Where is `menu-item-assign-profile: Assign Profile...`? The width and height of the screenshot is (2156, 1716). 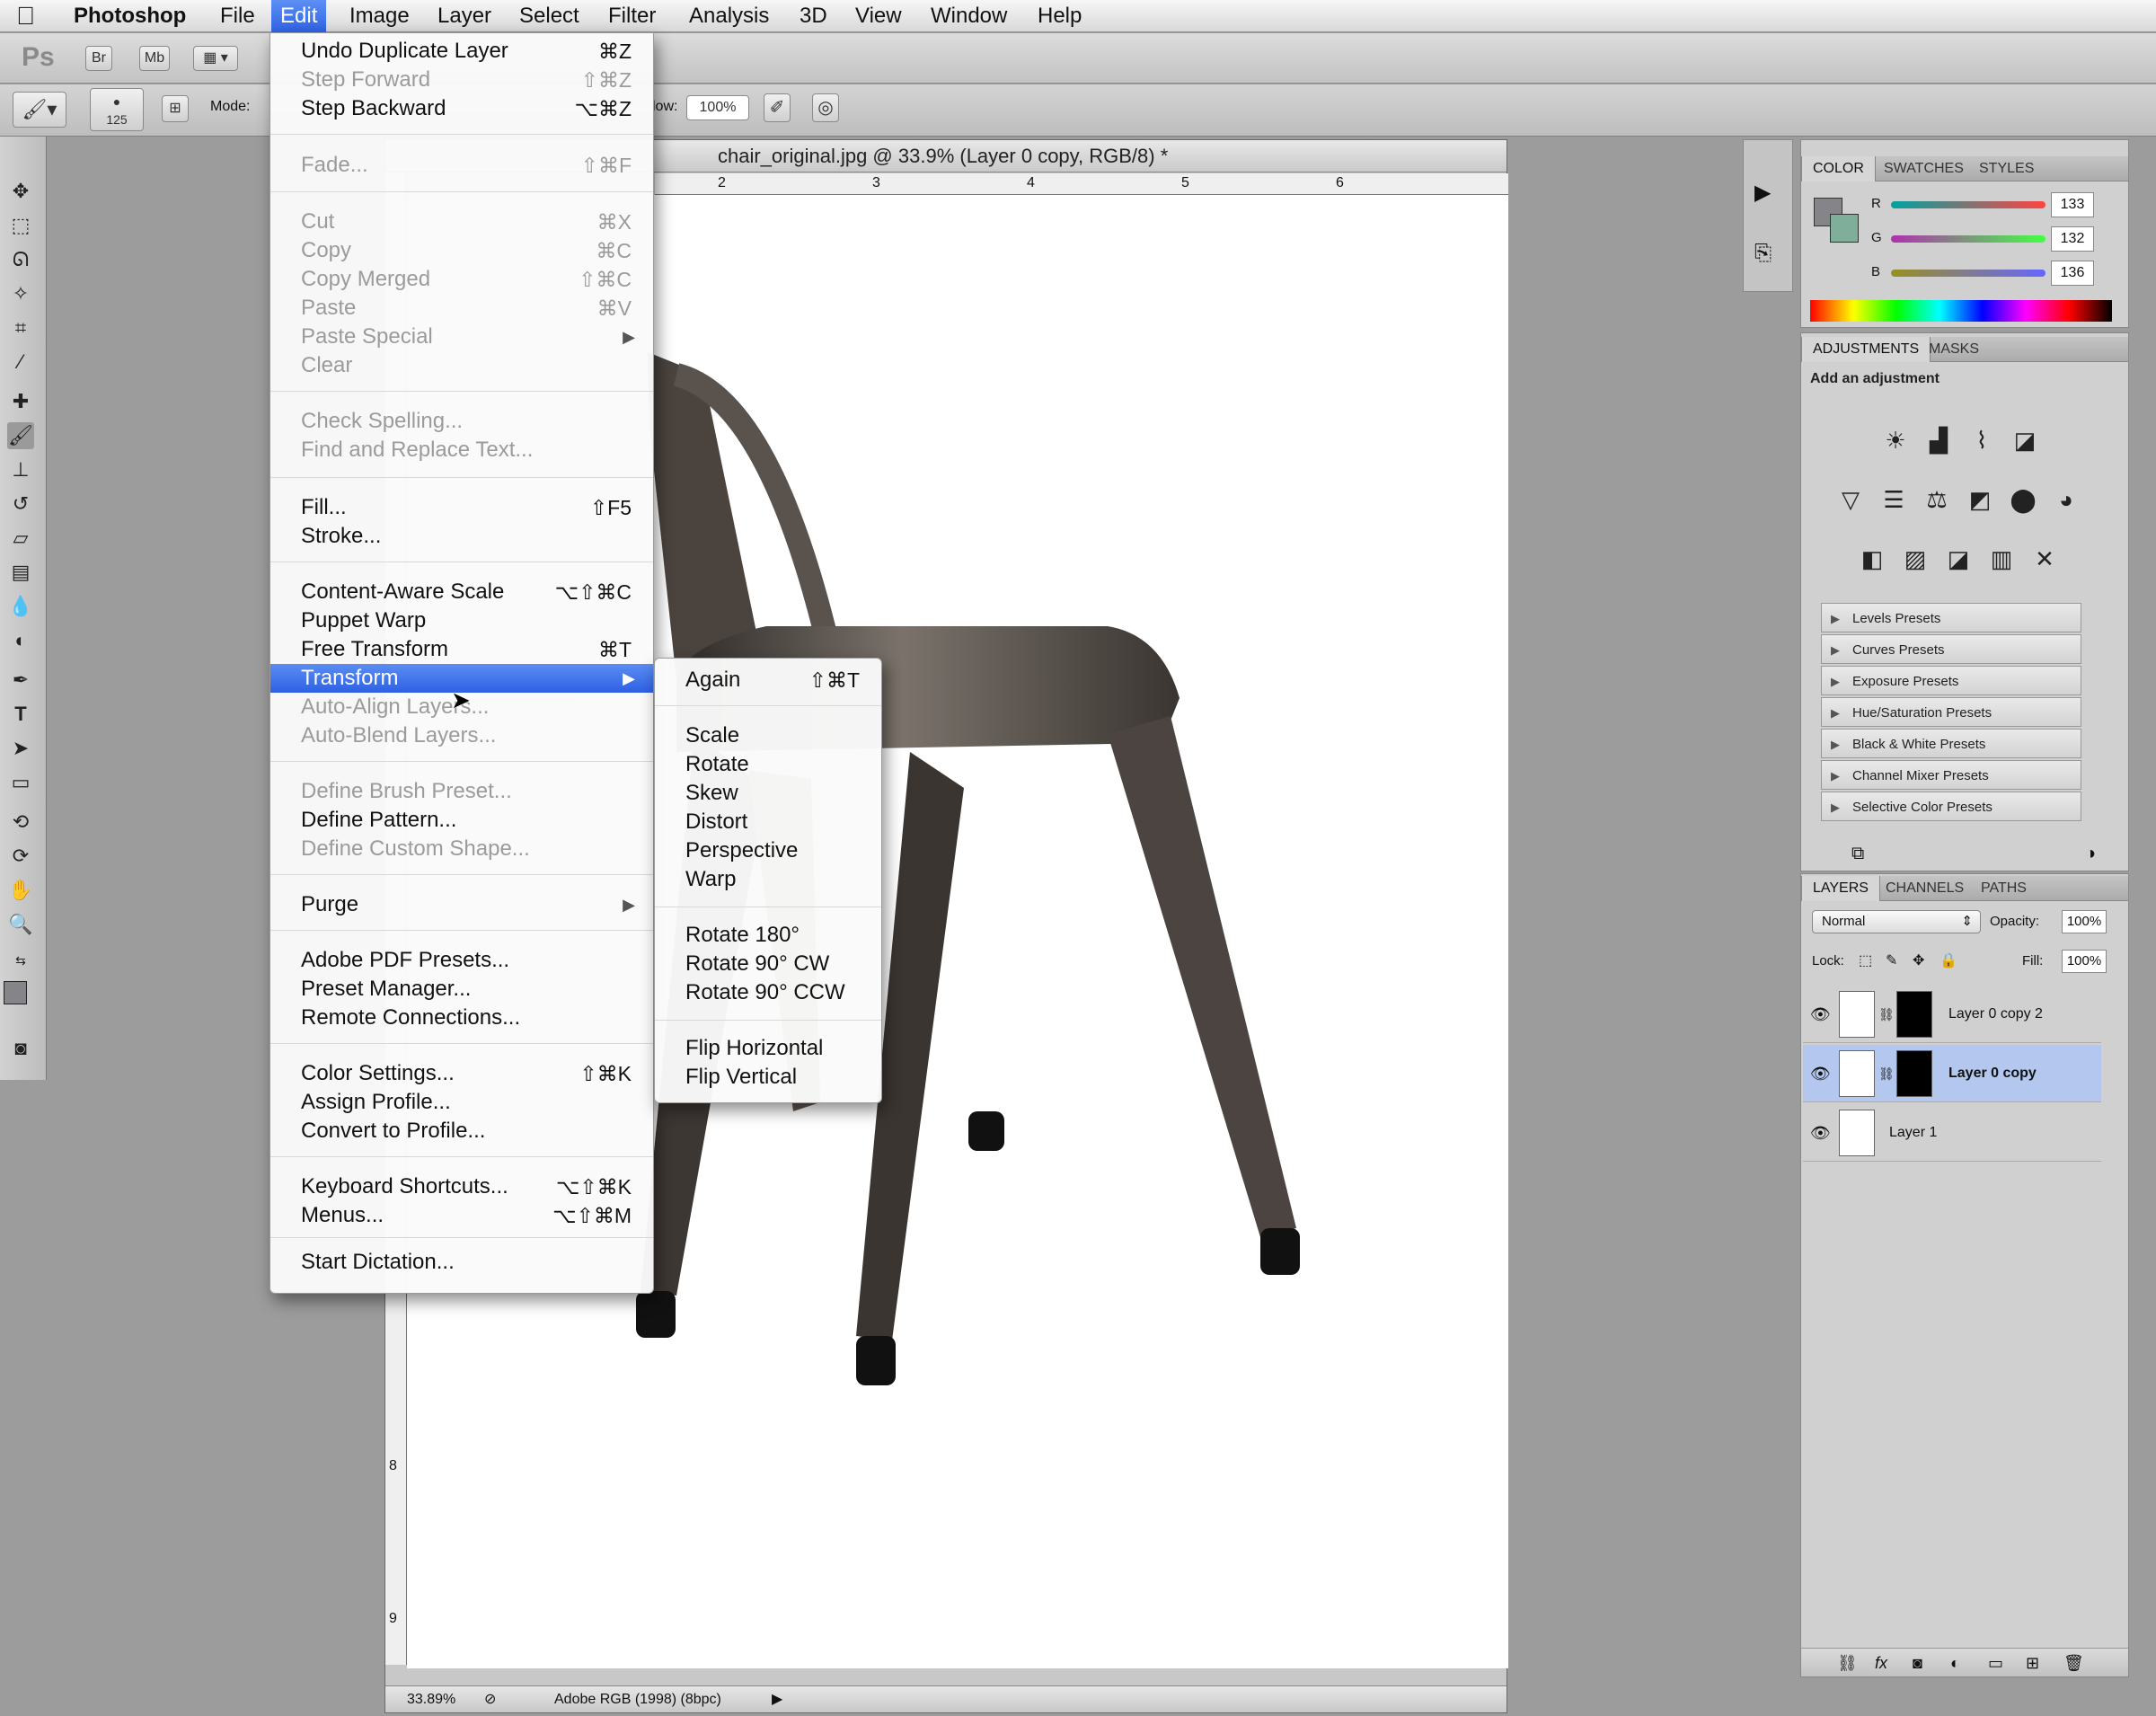 menu-item-assign-profile: Assign Profile... is located at coordinates (461, 1102).